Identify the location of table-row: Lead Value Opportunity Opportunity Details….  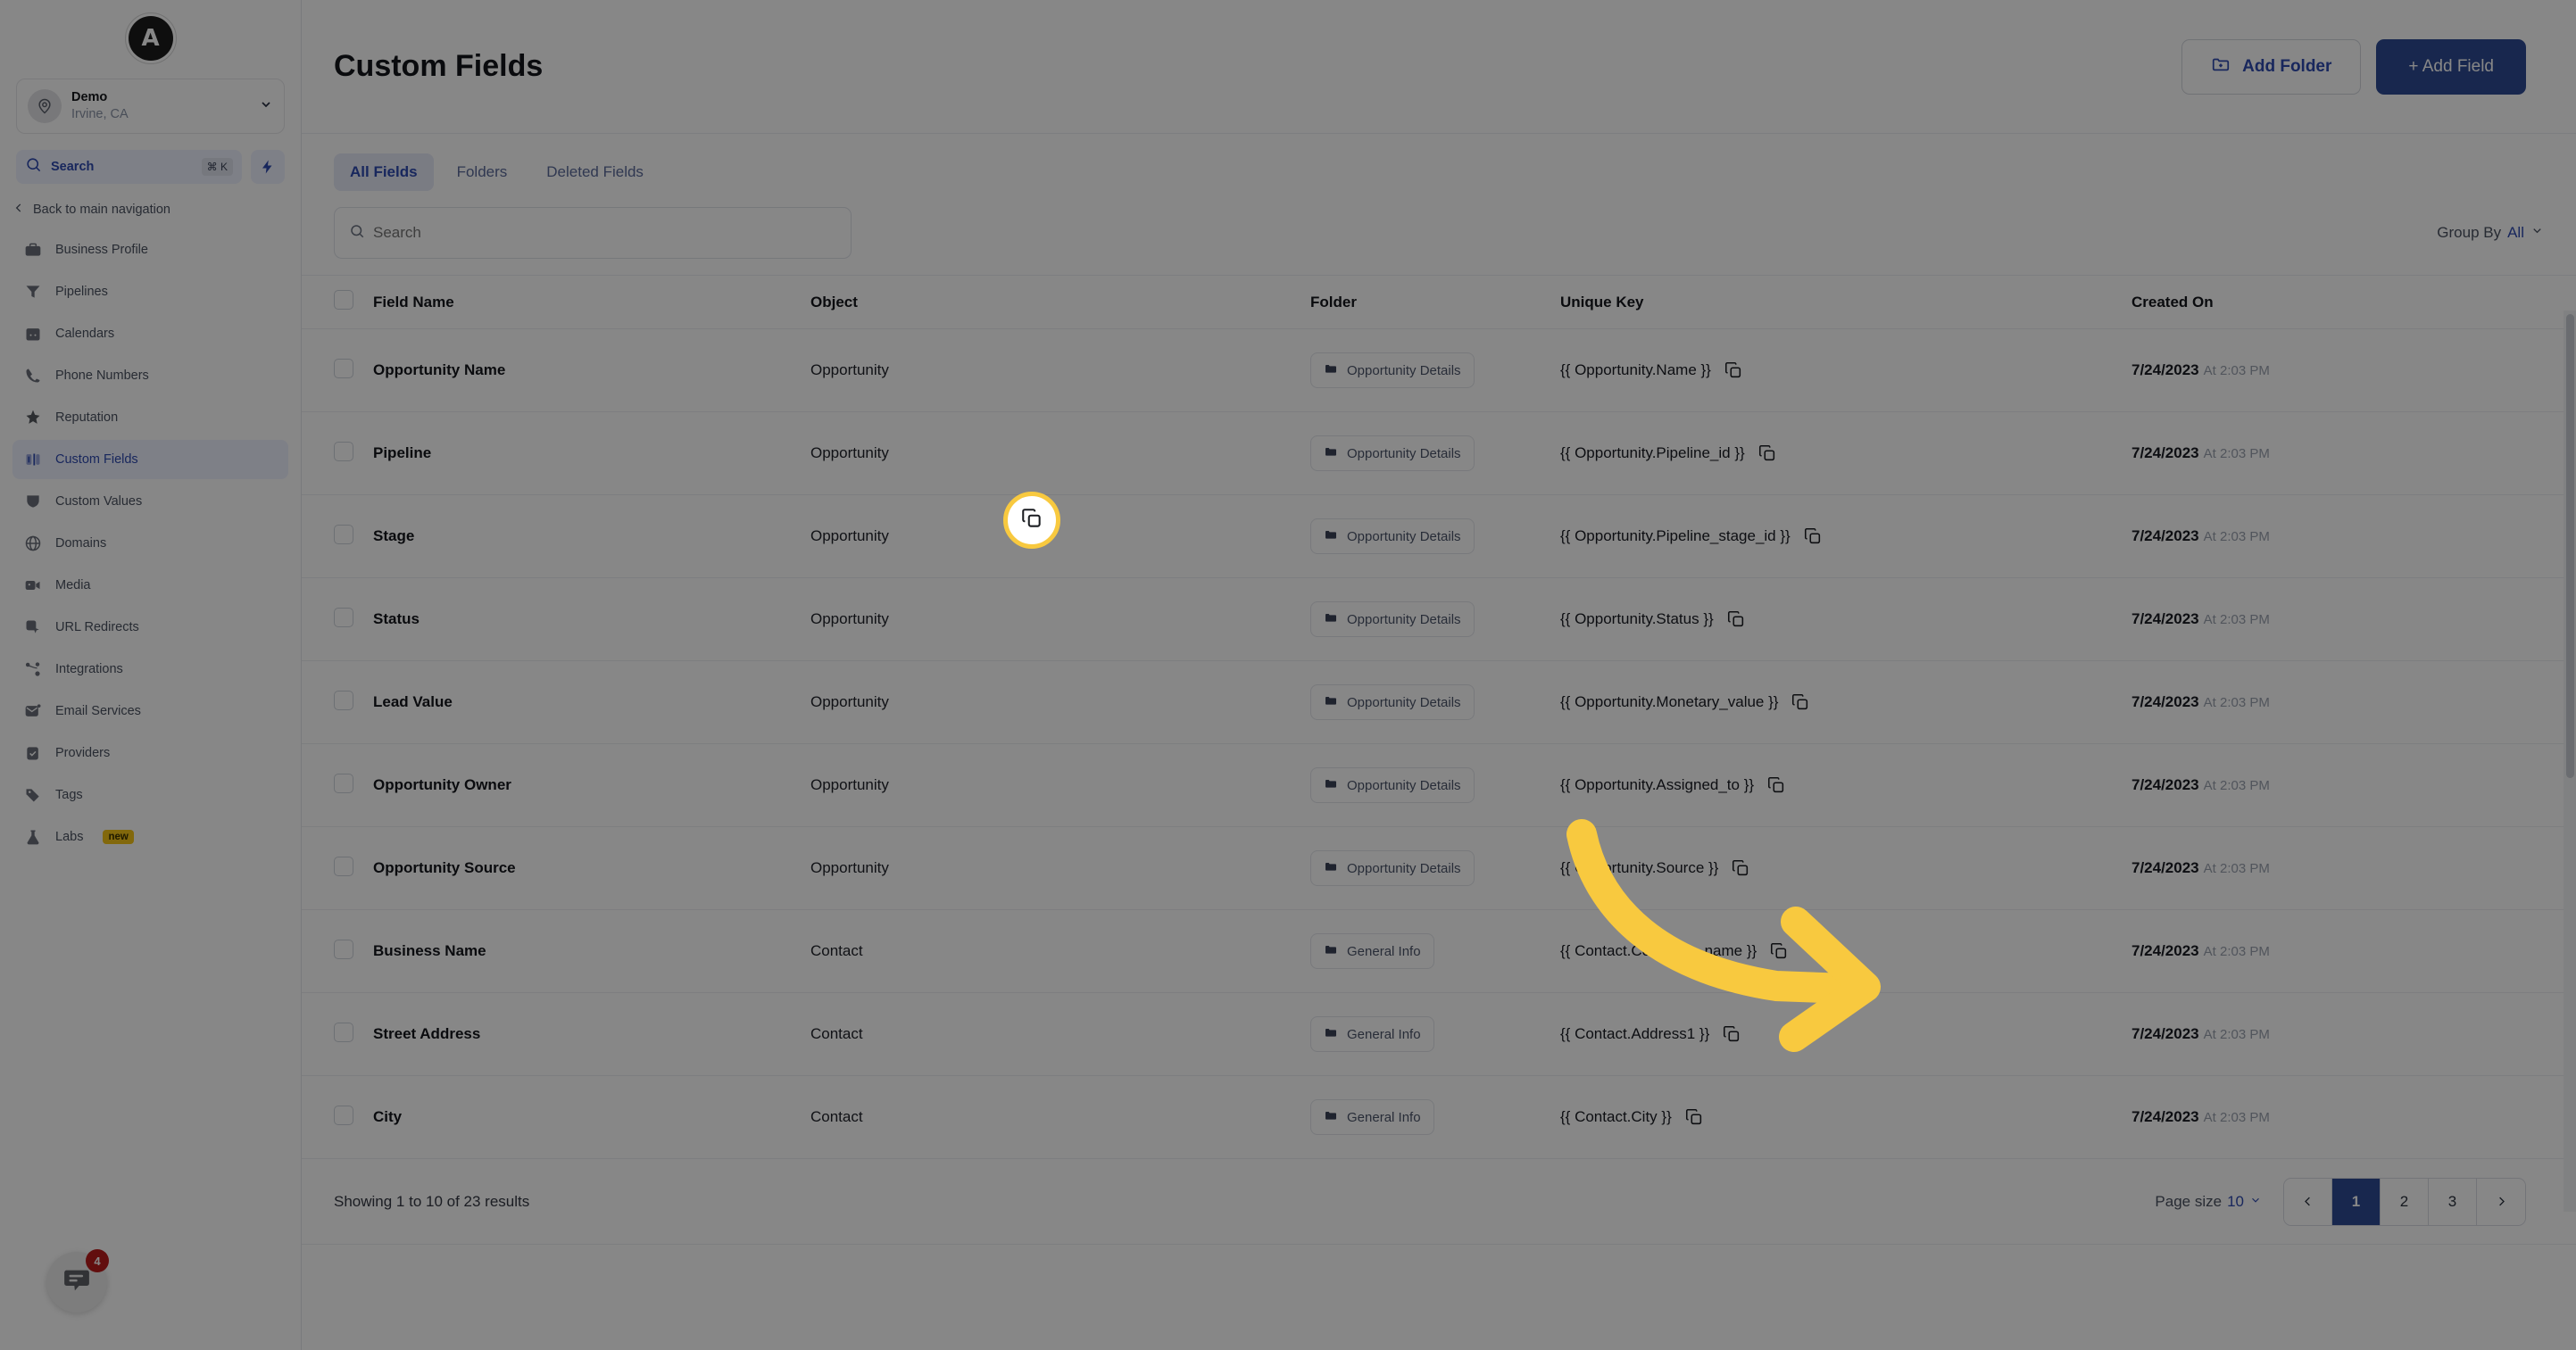
(1439, 702).